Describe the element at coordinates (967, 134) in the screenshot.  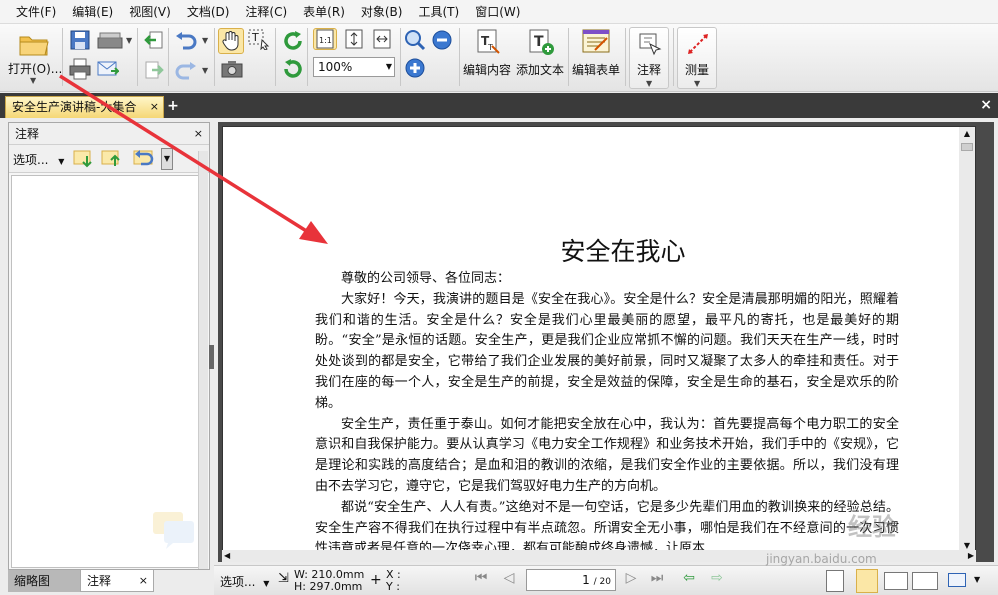
I see `scroll-up-icon: ▲` at that location.